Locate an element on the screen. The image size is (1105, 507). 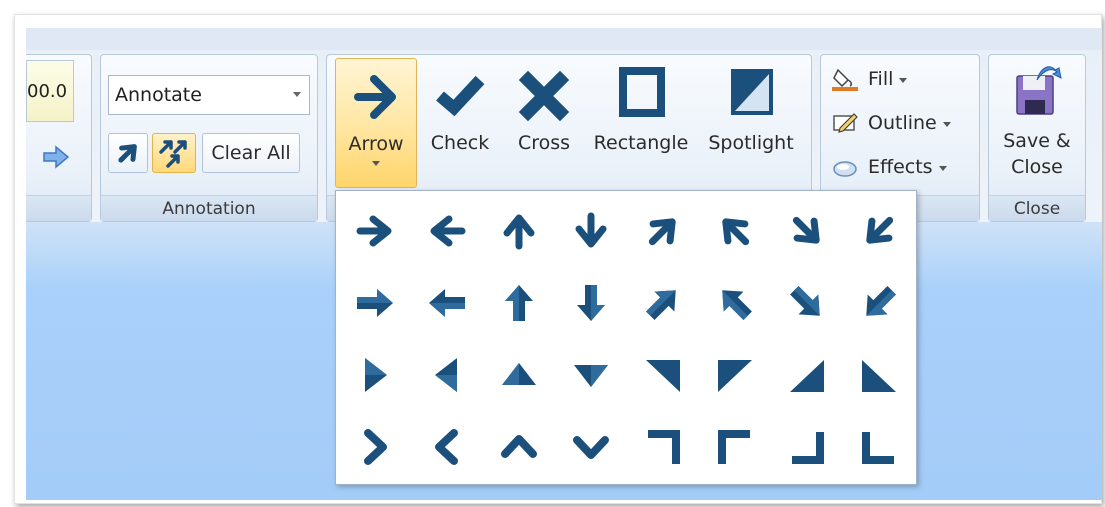
arrow-up-icon is located at coordinates (519, 231).